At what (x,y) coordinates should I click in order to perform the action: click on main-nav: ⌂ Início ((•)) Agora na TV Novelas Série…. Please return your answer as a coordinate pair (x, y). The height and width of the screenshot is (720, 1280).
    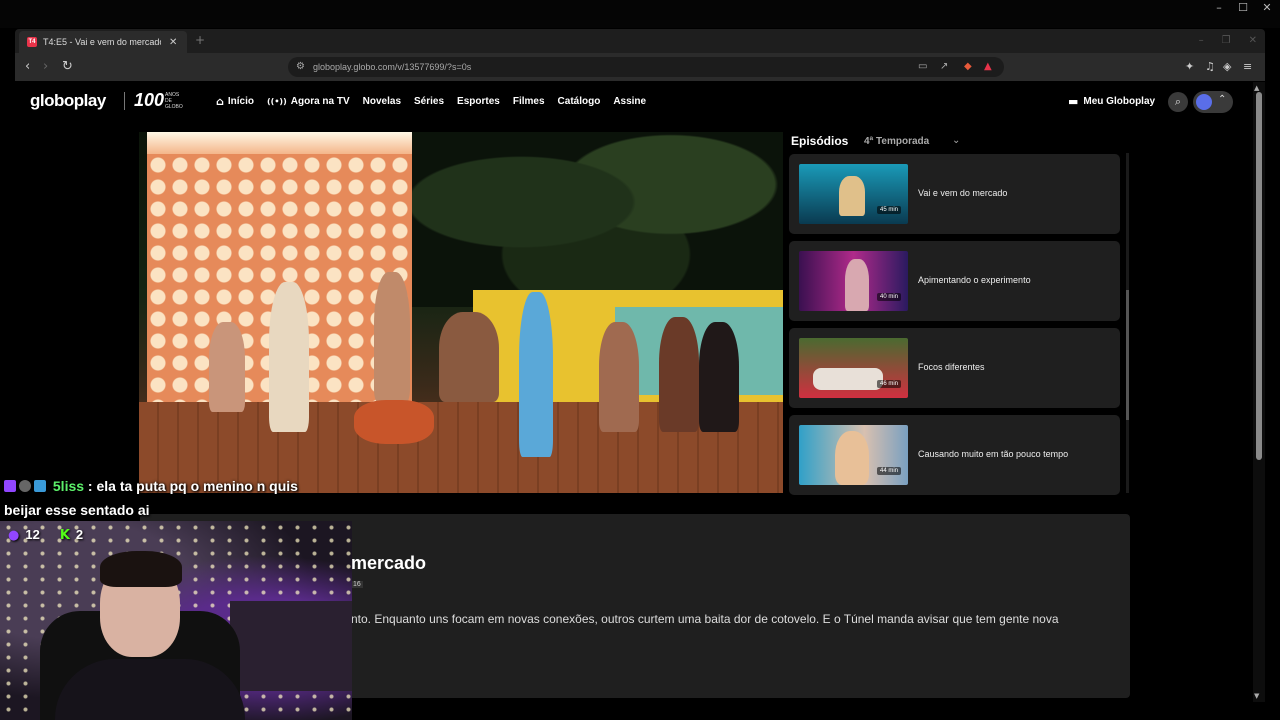
    Looking at the image, I should click on (431, 101).